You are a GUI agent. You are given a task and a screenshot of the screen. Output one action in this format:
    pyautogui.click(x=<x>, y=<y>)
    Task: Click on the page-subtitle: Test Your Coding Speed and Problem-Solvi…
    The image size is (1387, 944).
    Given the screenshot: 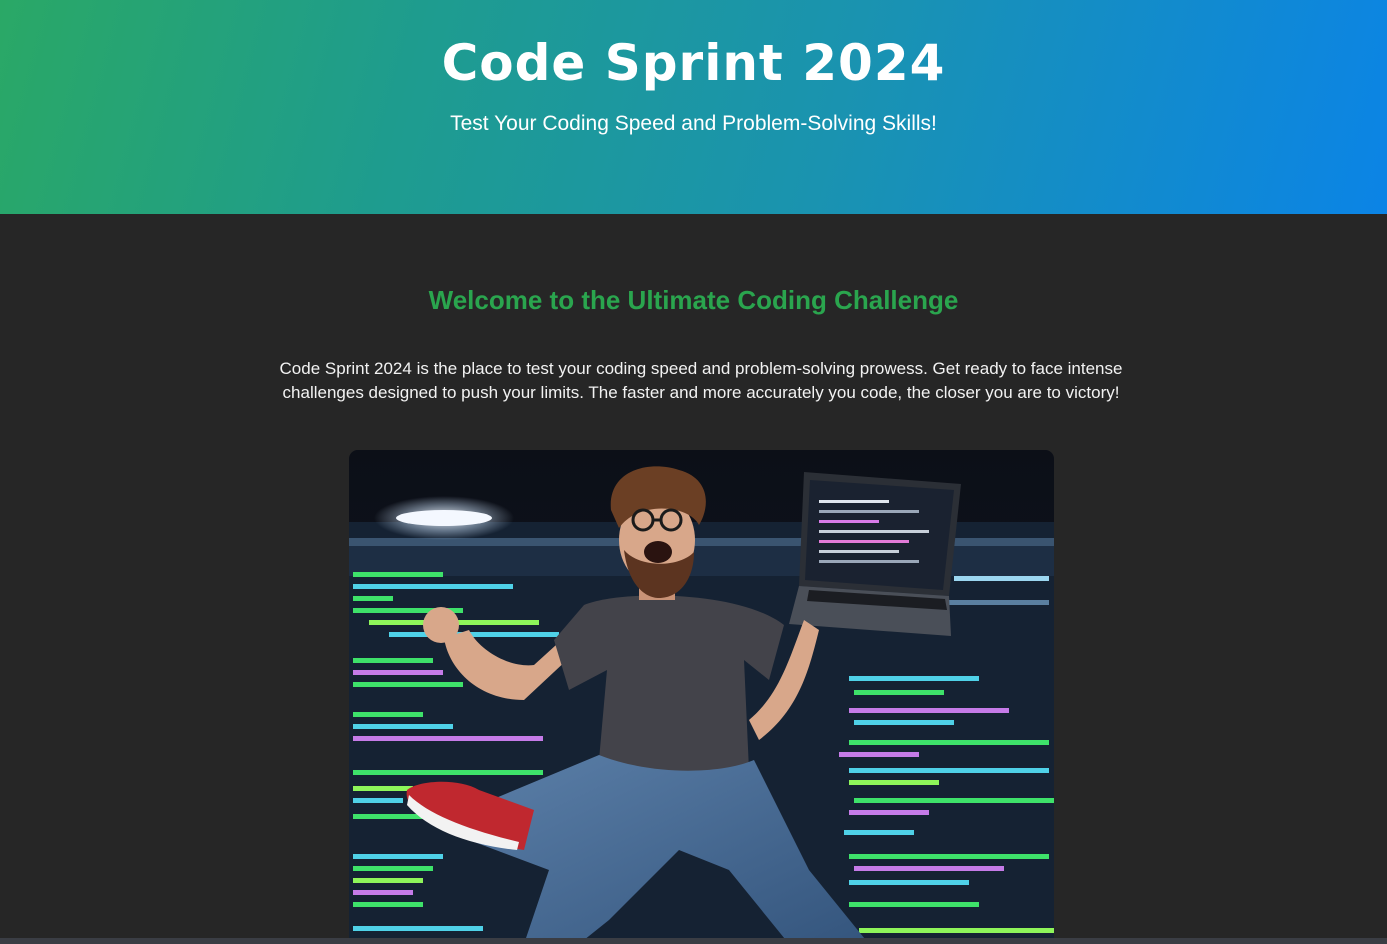 What is the action you would take?
    pyautogui.click(x=693, y=123)
    